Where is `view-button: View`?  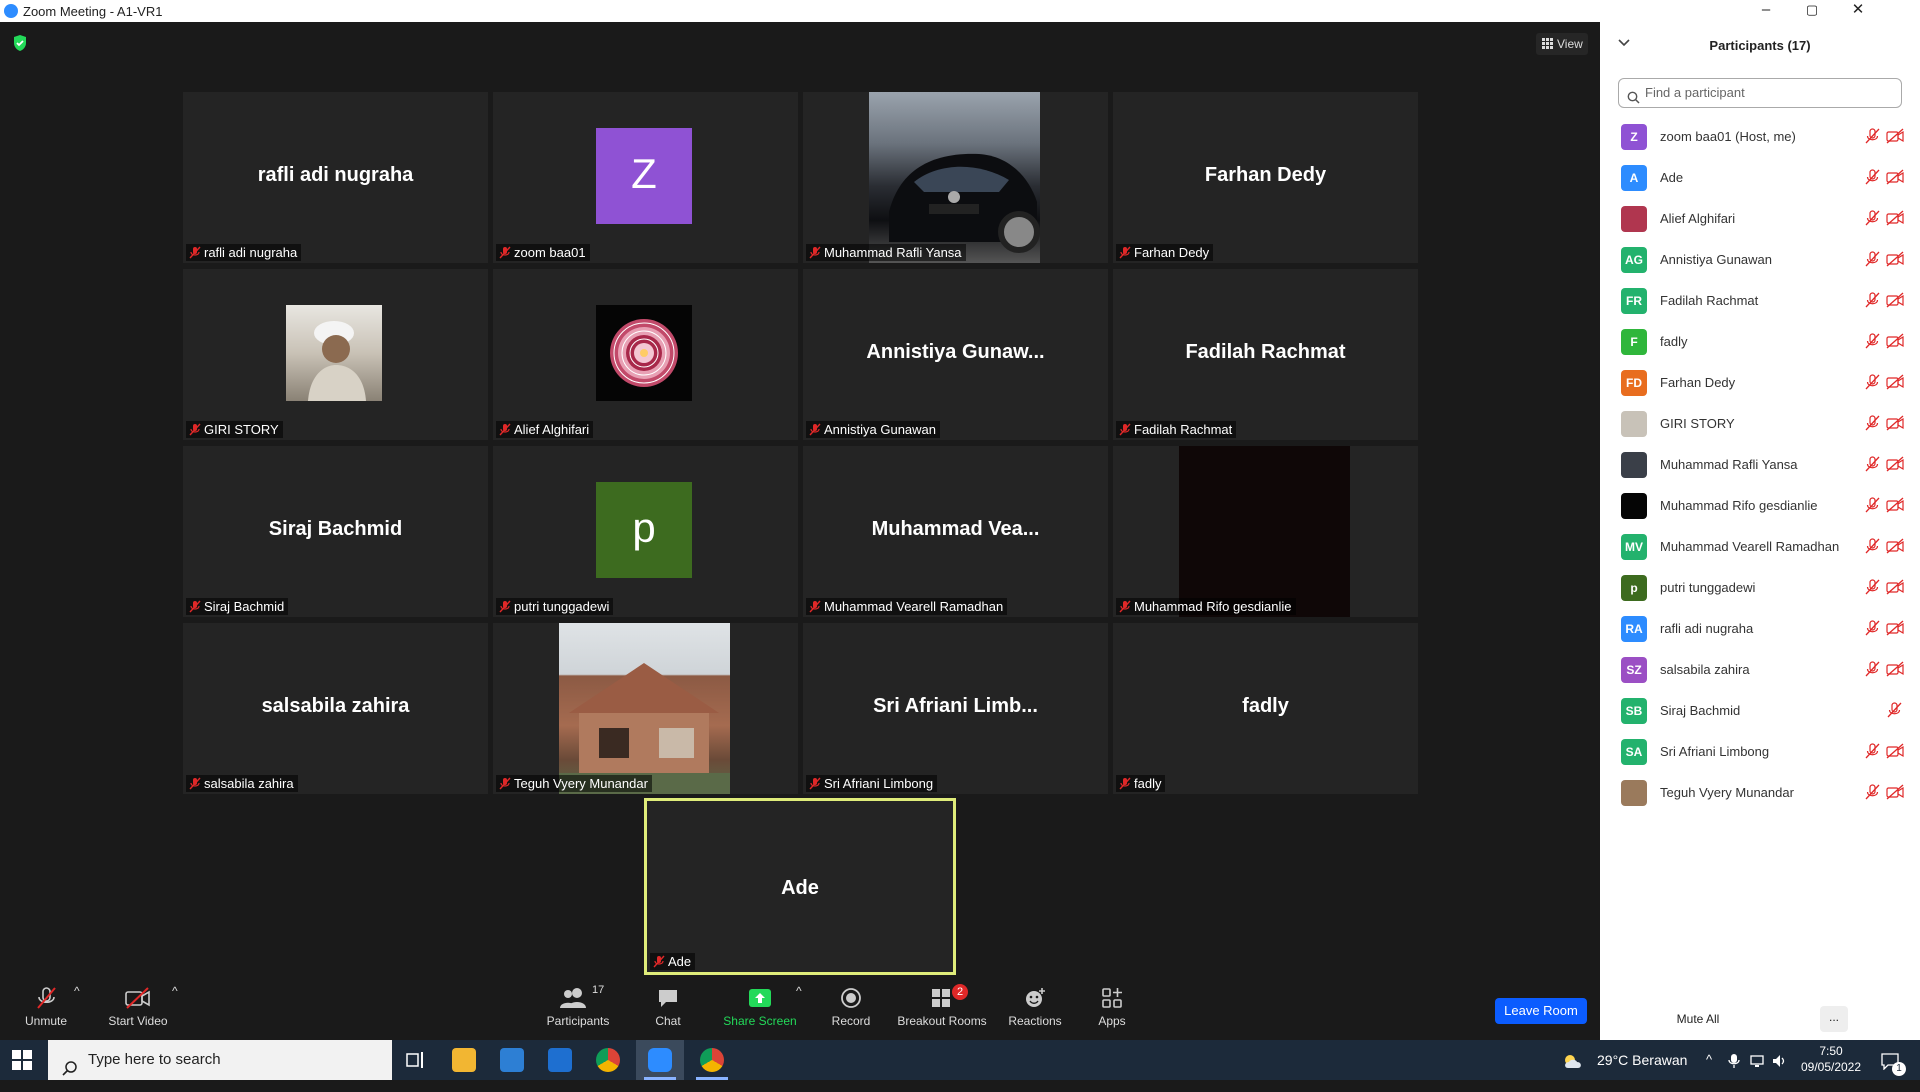 view-button: View is located at coordinates (1562, 44).